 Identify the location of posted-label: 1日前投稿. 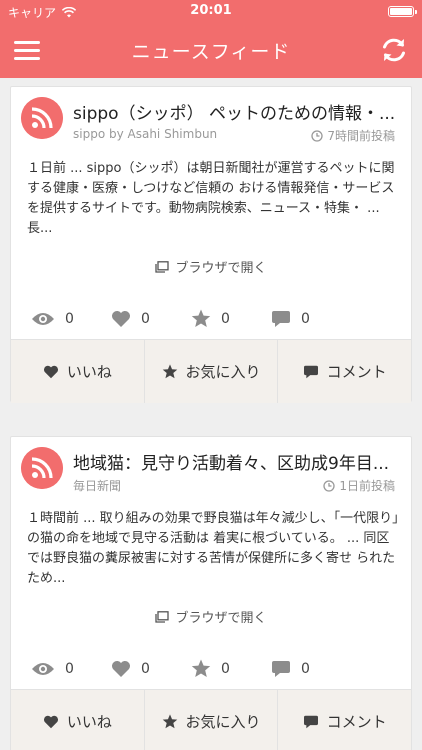
(367, 486).